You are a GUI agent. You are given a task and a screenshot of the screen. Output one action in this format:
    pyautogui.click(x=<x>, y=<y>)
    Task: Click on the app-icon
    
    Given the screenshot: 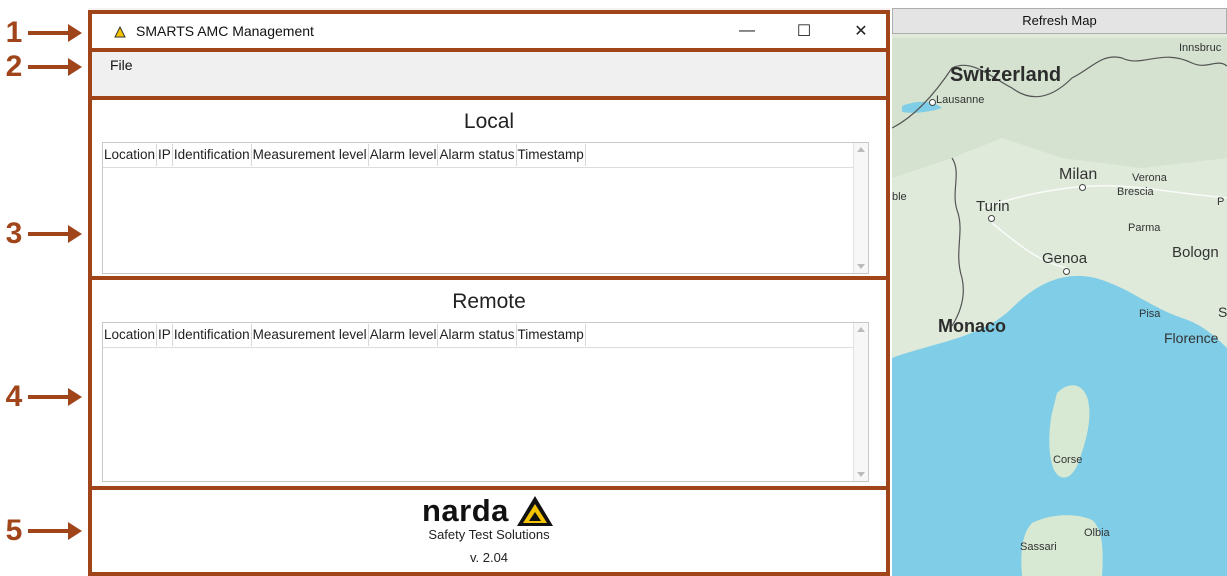 What is the action you would take?
    pyautogui.click(x=120, y=31)
    